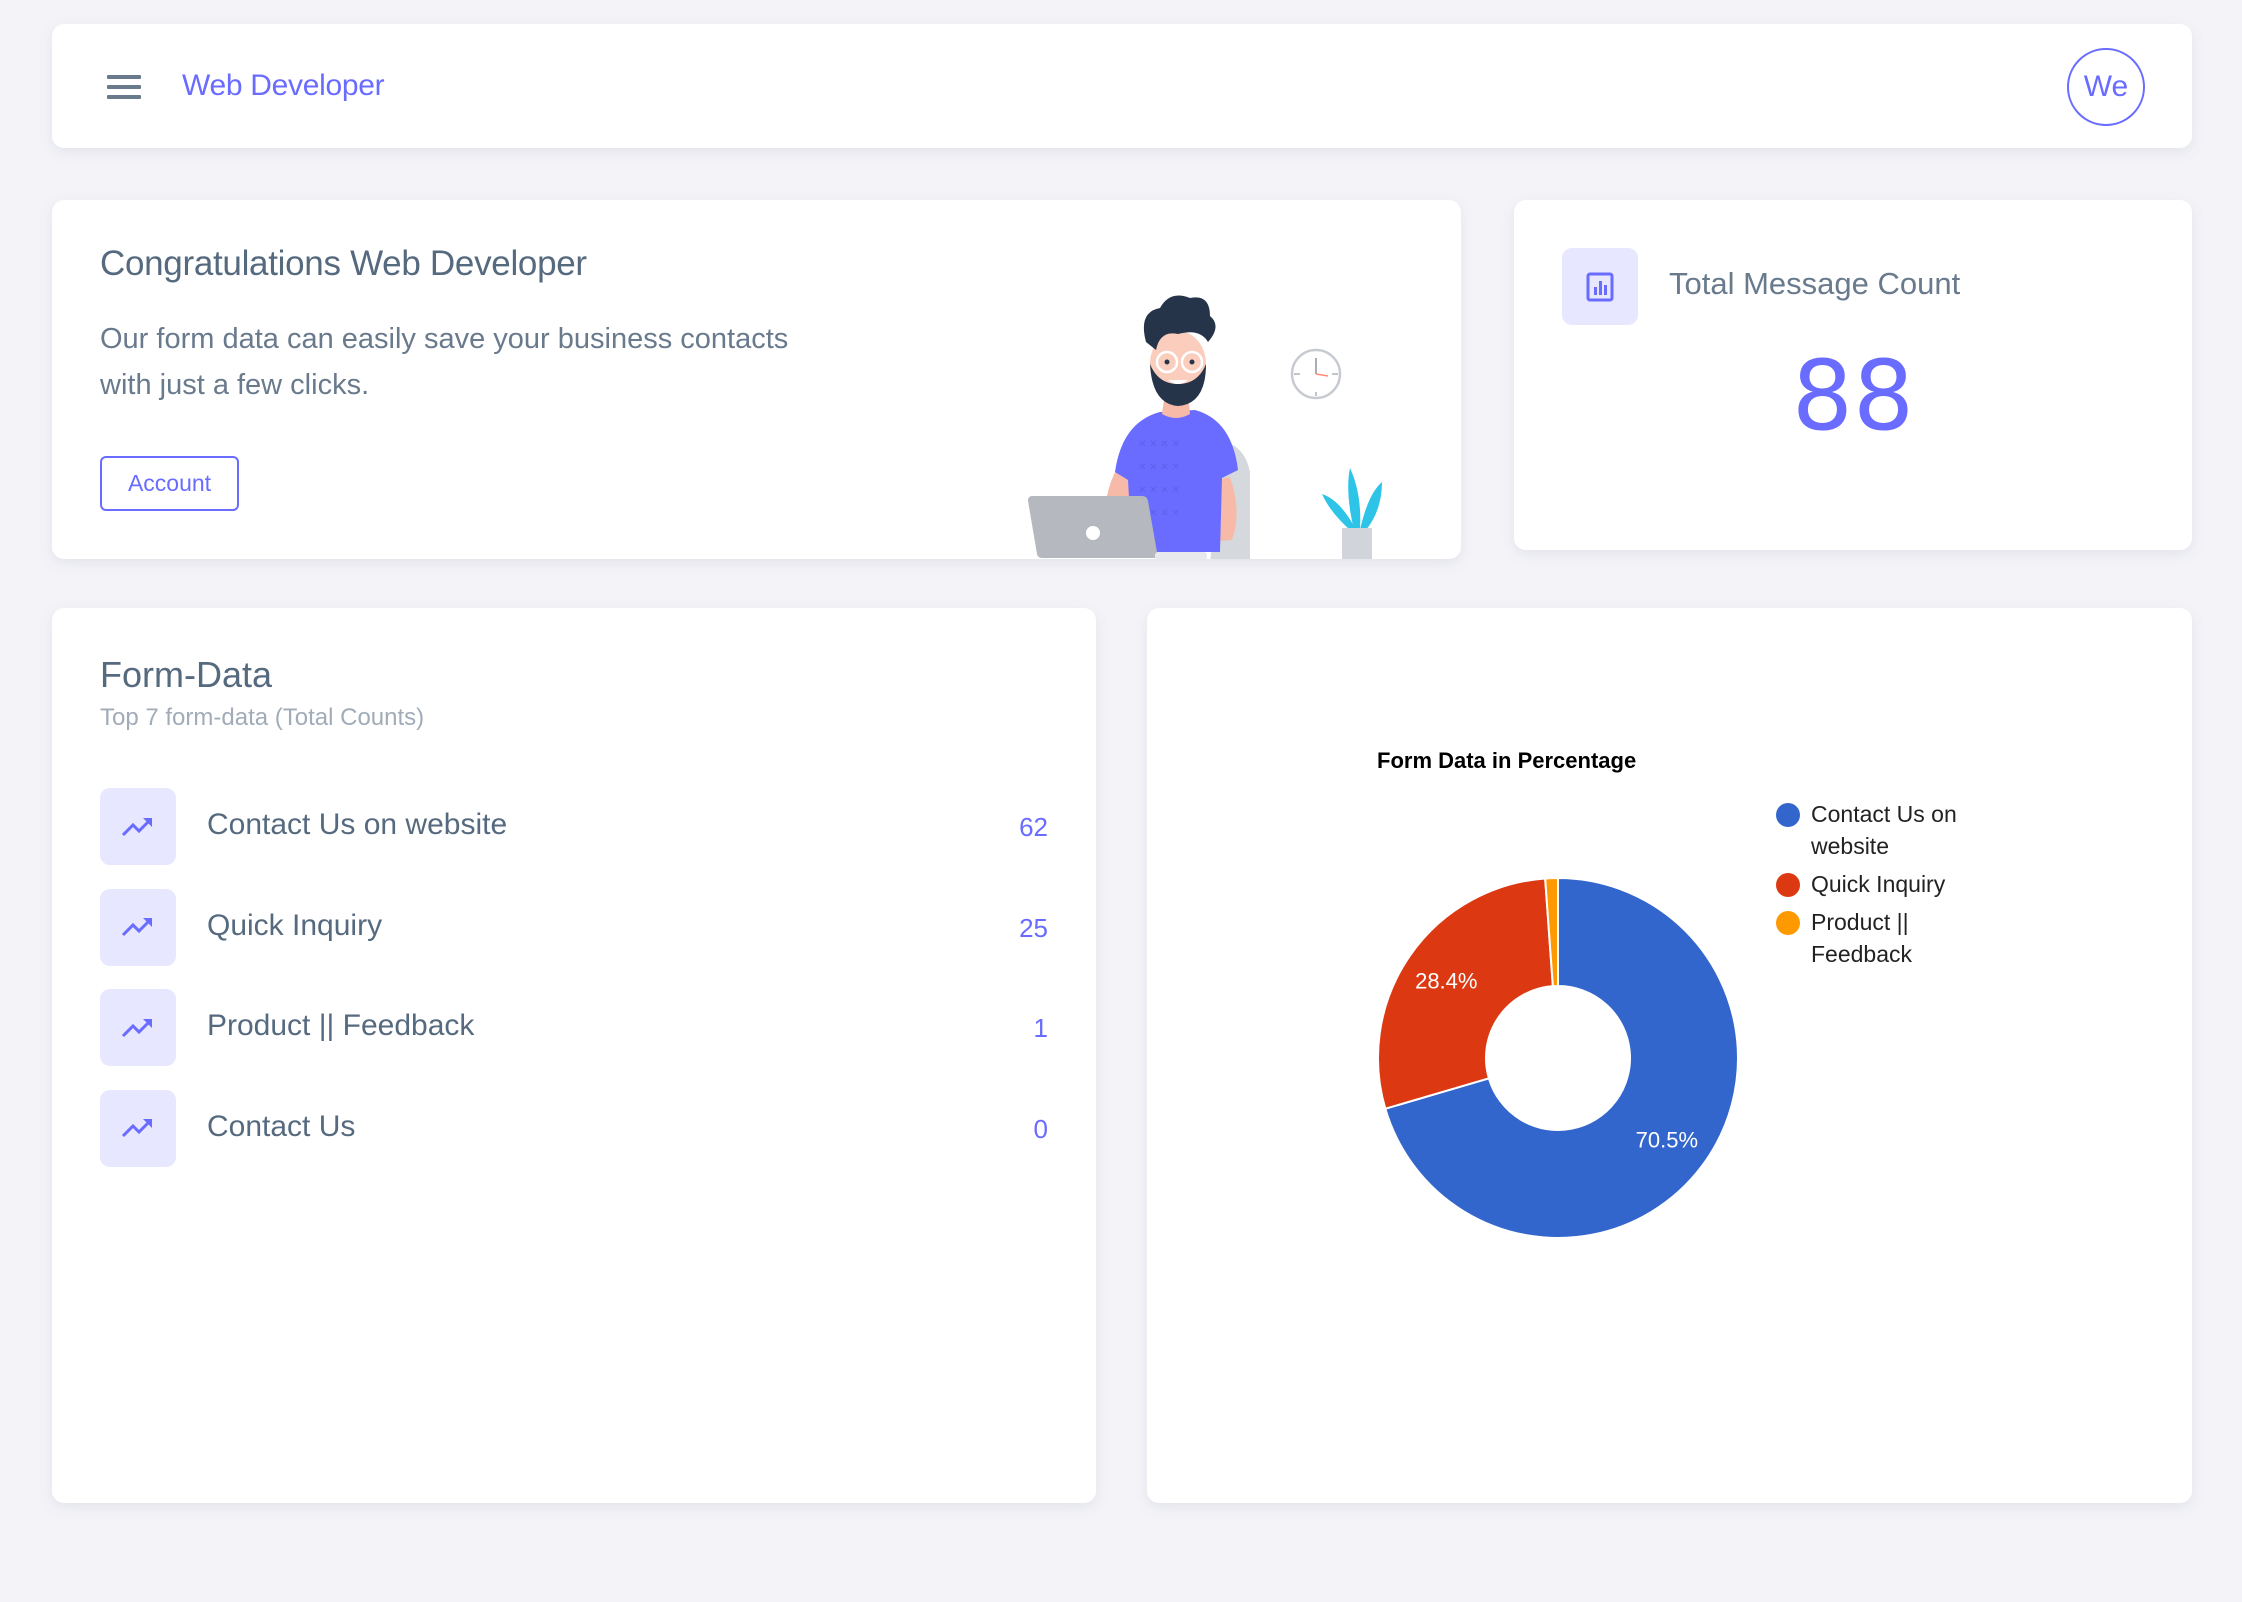 This screenshot has height=1602, width=2242. What do you see at coordinates (1352, 513) in the screenshot?
I see `plant-icon` at bounding box center [1352, 513].